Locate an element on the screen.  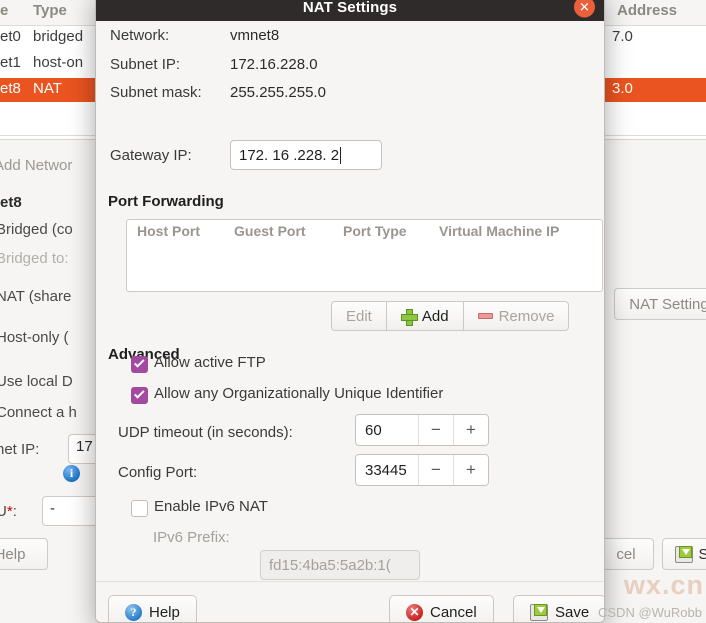
config-port-spinner: 33445 − + is located at coordinates (422, 470).